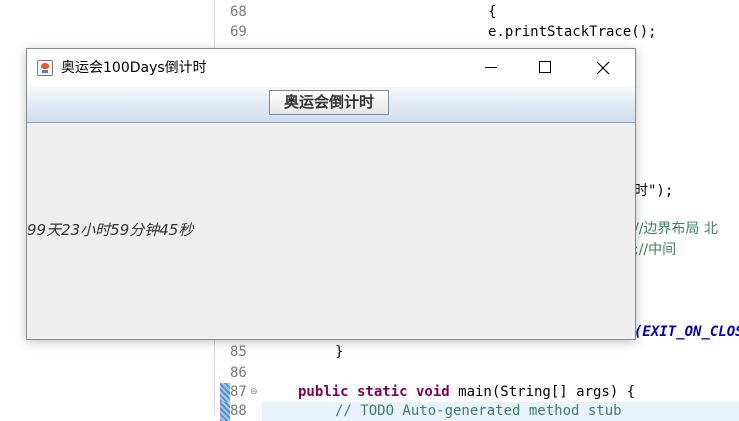  I want to click on code-text: public static void main(String[] args) {, so click(466, 392).